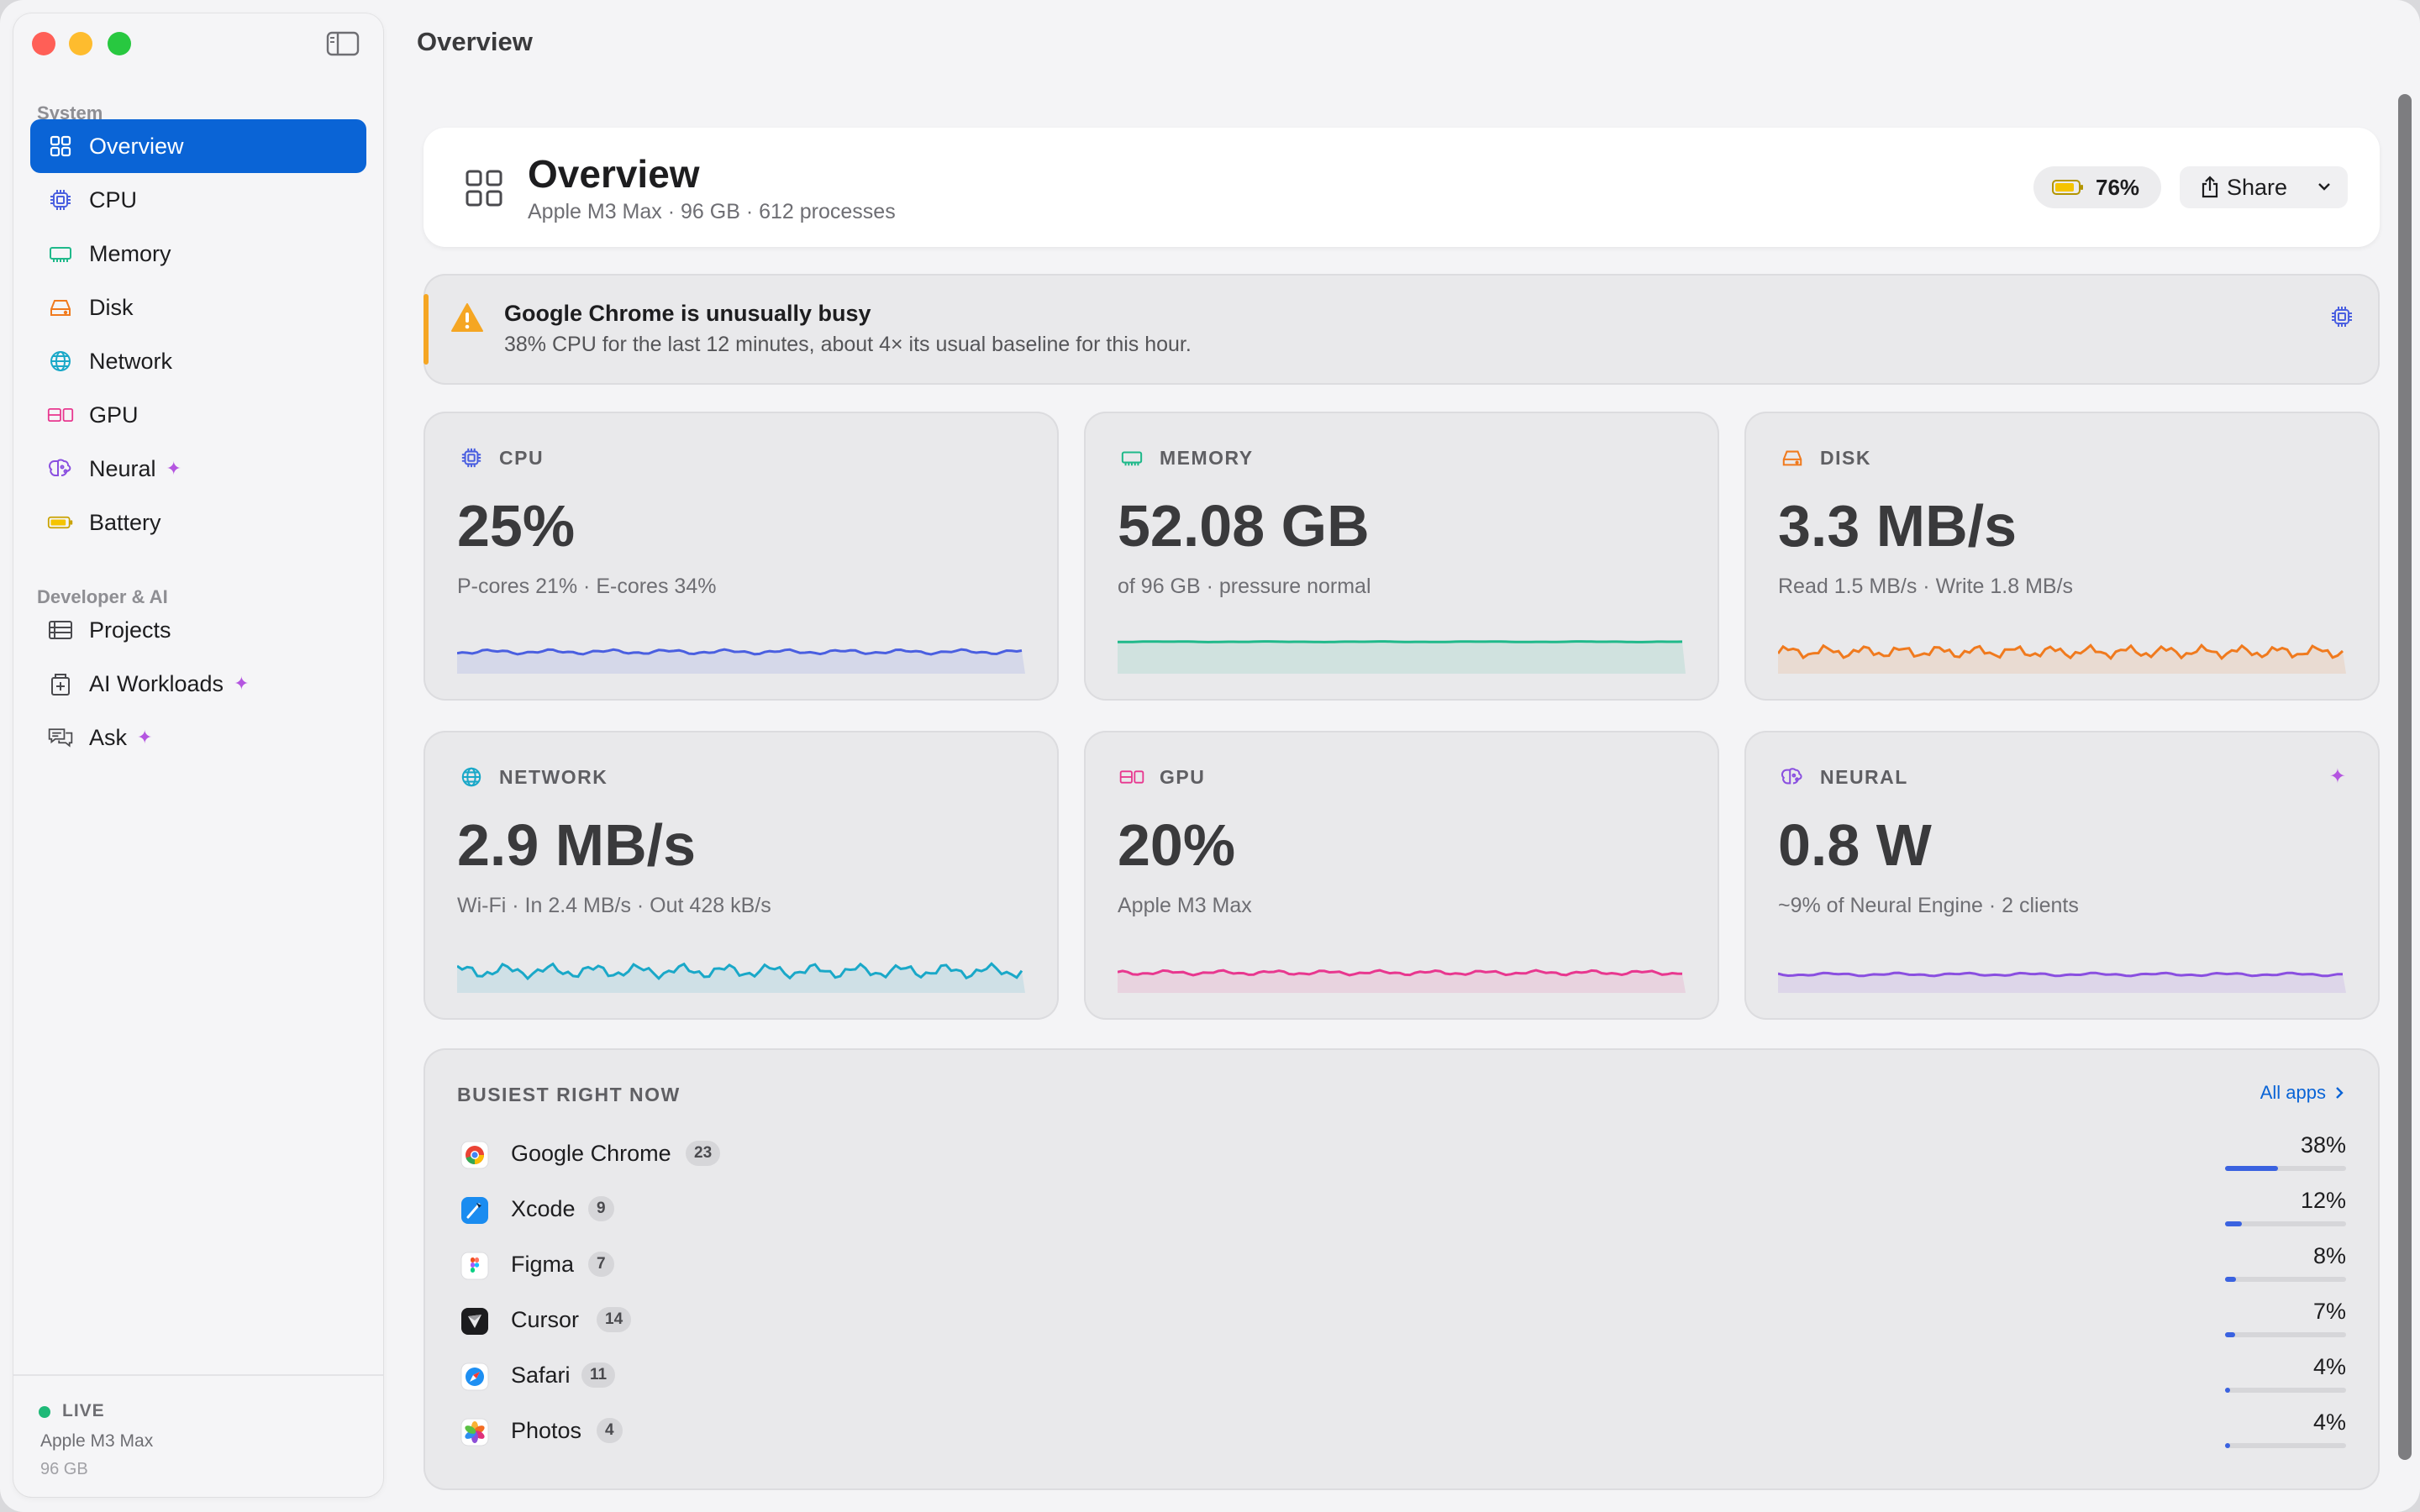 The height and width of the screenshot is (1512, 2420). I want to click on metric-label: GPU, so click(1183, 777).